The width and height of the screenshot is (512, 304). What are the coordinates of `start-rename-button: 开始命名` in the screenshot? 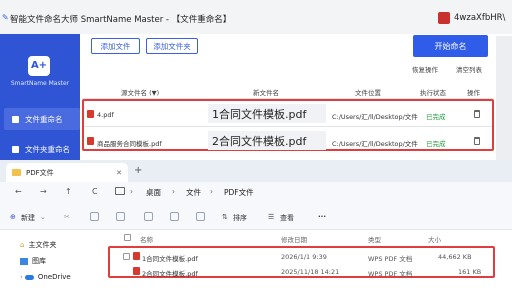 It's located at (450, 46).